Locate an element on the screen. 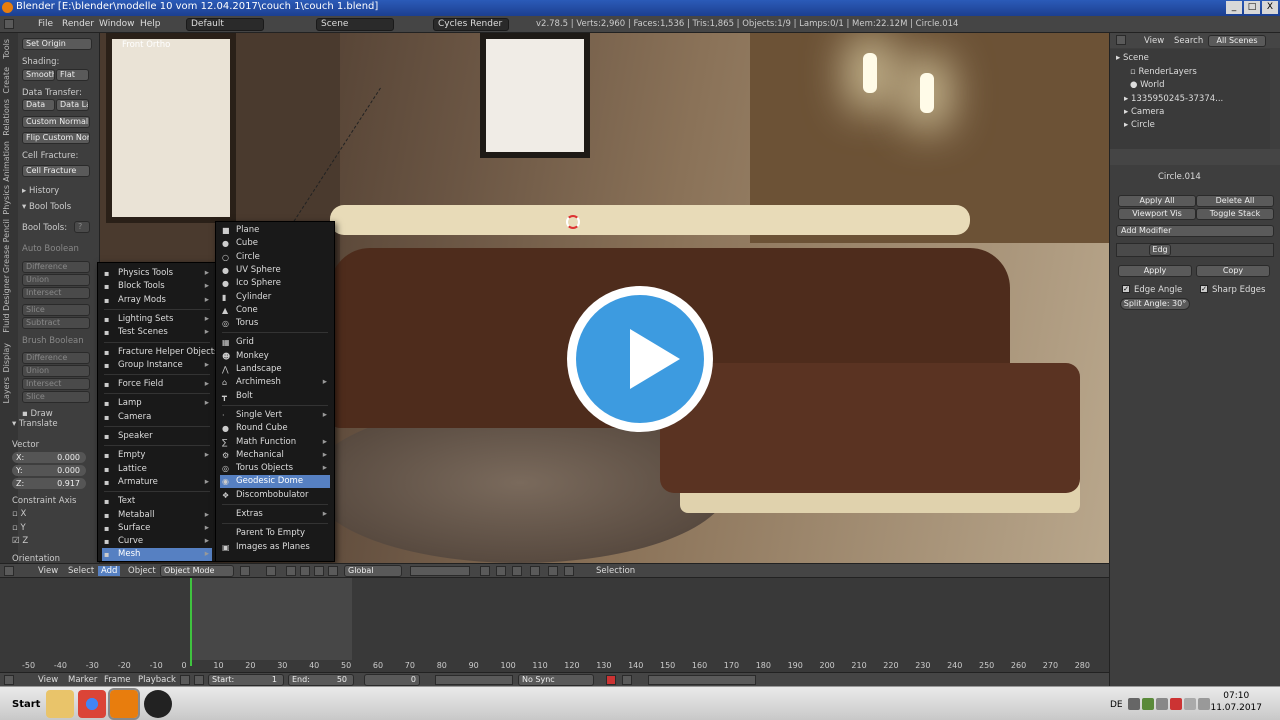 This screenshot has height=720, width=1280. mesh-menu-item: ▣ Images as Planes is located at coordinates (275, 547).